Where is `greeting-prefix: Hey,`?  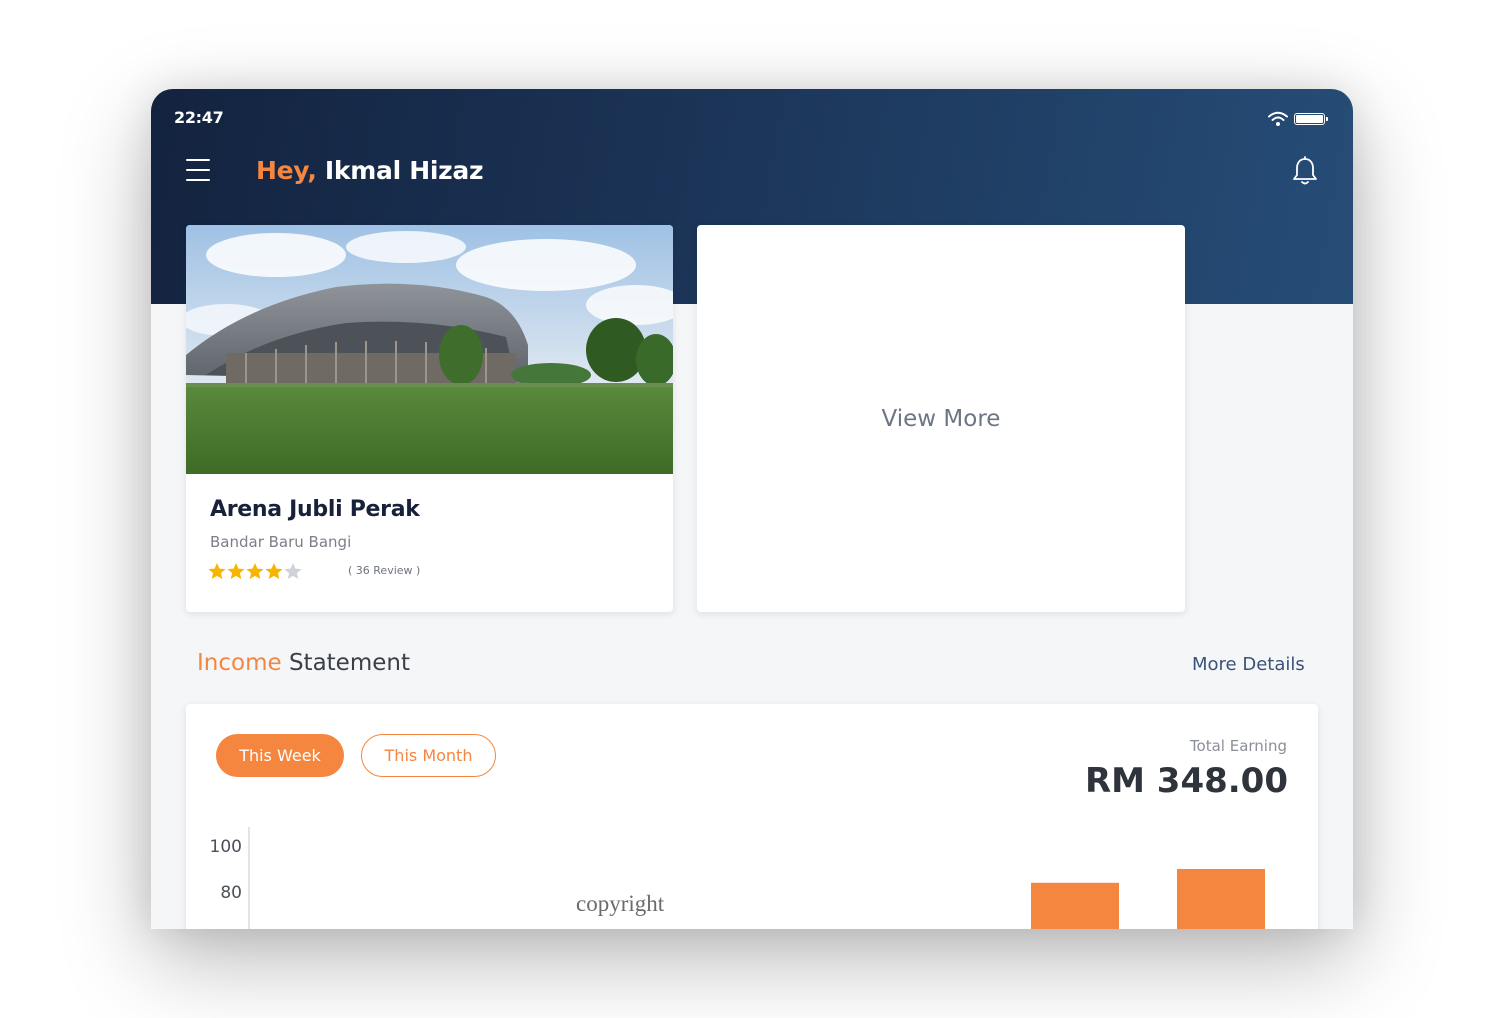
greeting-prefix: Hey, is located at coordinates (286, 170).